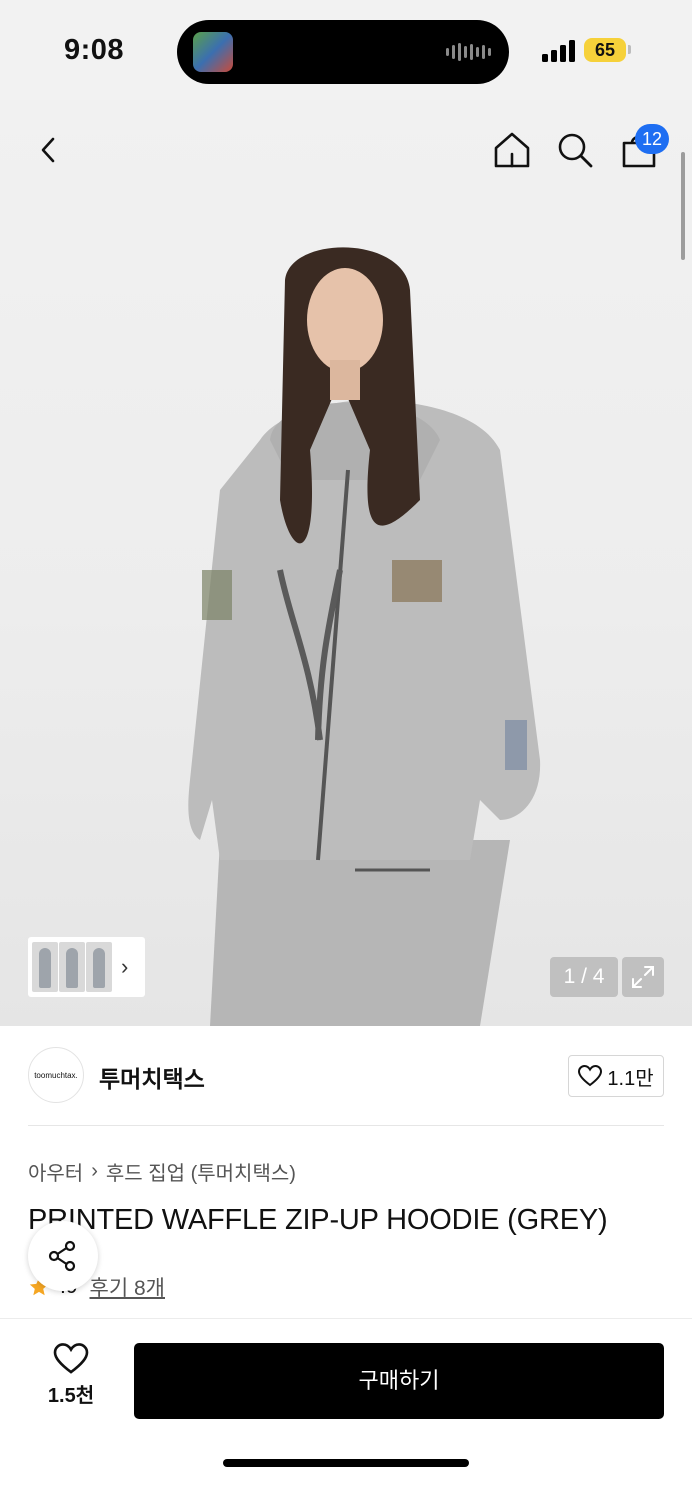 The image size is (692, 1500). What do you see at coordinates (629, 49) in the screenshot?
I see `battery-tip` at bounding box center [629, 49].